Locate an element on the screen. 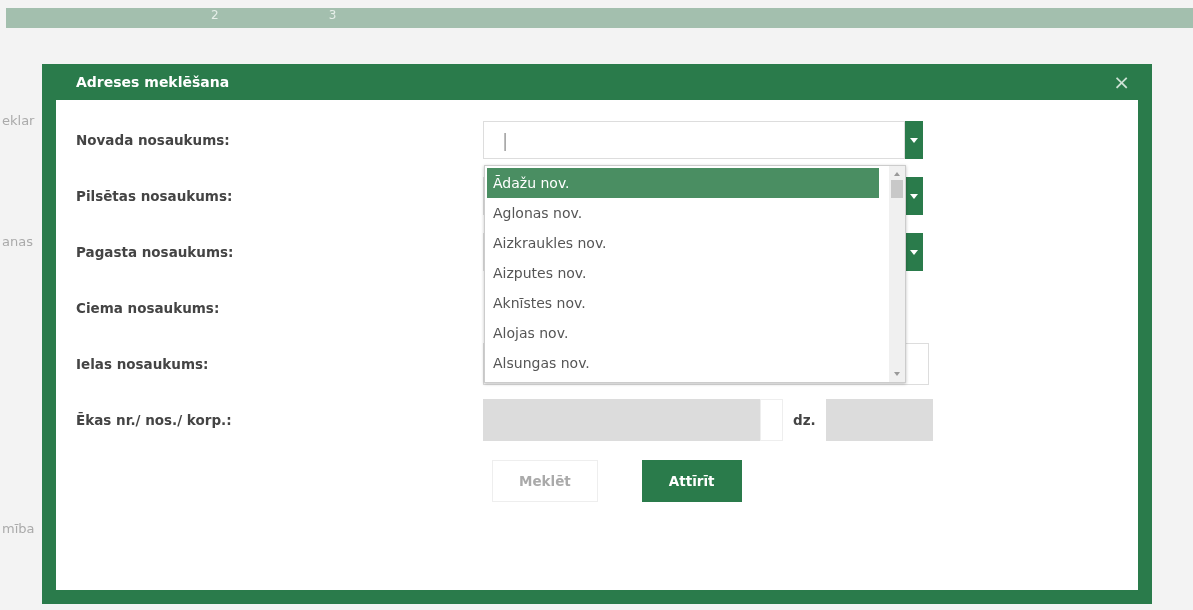 This screenshot has height=610, width=1193. dialog-title: Adreses meklēšana is located at coordinates (153, 82).